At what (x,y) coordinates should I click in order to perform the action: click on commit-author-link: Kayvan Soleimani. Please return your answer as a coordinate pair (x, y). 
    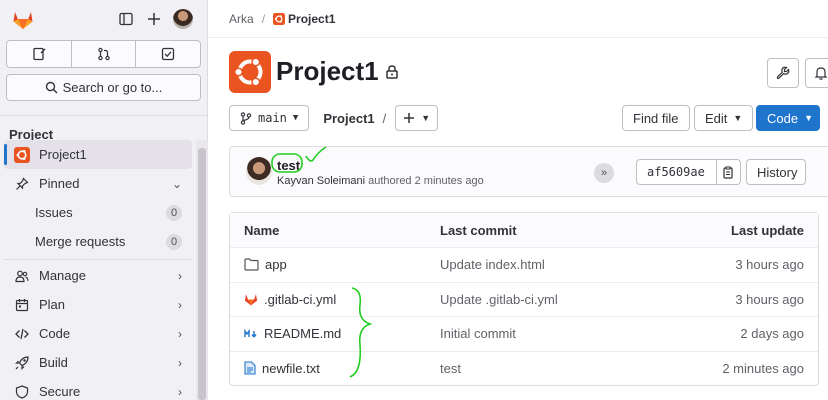
    Looking at the image, I should click on (321, 181).